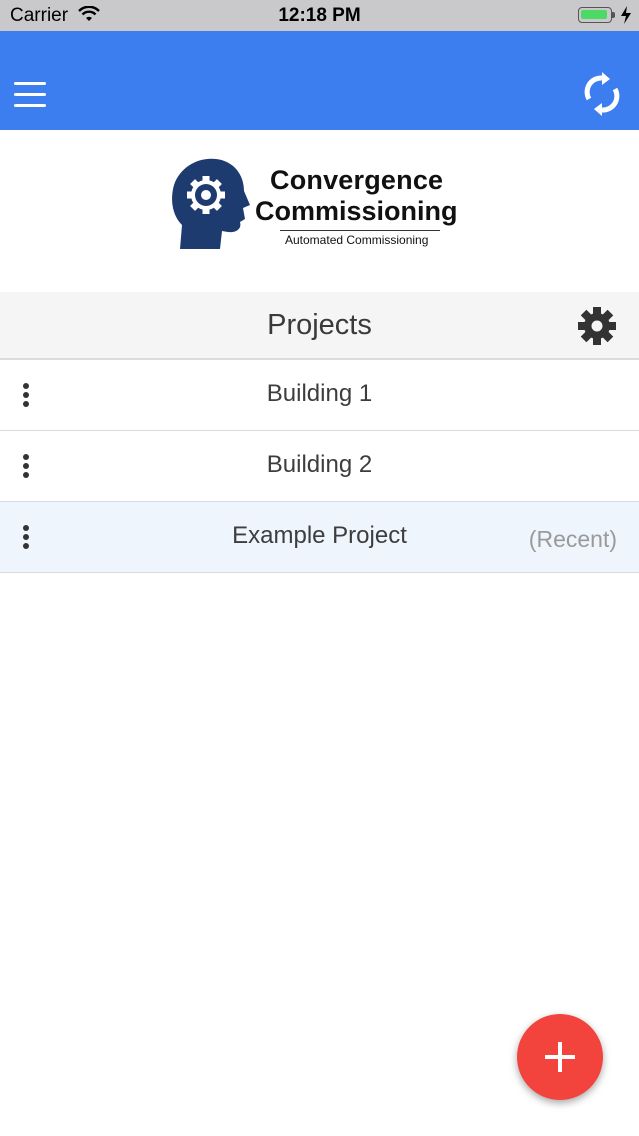 This screenshot has height=1136, width=639. Describe the element at coordinates (595, 15) in the screenshot. I see `battery-icon` at that location.